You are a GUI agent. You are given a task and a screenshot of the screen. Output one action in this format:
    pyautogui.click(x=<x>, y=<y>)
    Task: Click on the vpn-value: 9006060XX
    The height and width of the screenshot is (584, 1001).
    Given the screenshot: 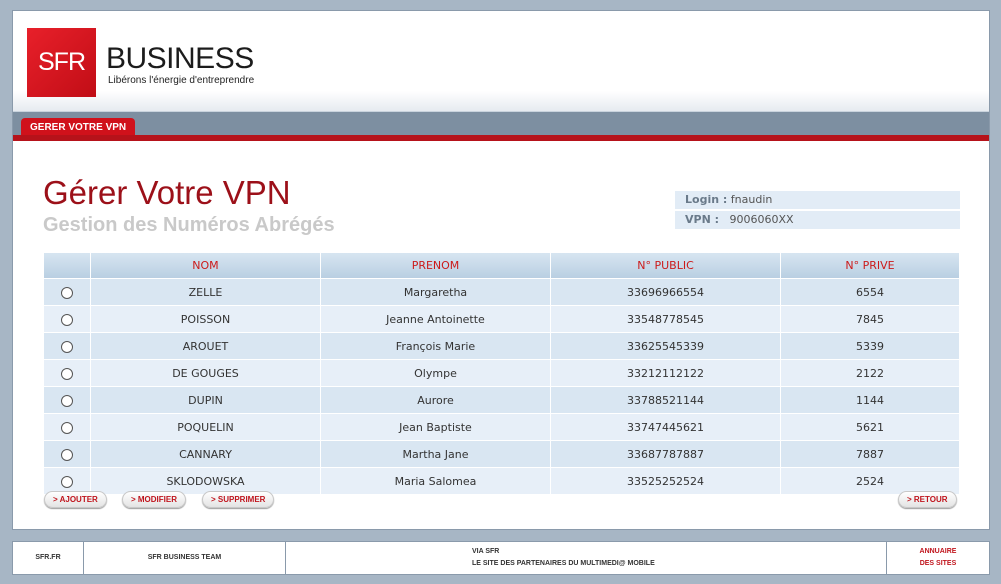 What is the action you would take?
    pyautogui.click(x=761, y=219)
    